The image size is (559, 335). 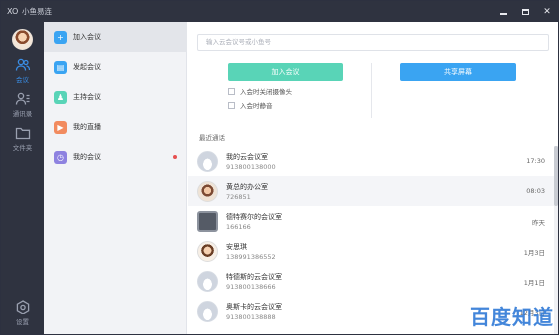 I want to click on host-icon: ♟, so click(x=60, y=97).